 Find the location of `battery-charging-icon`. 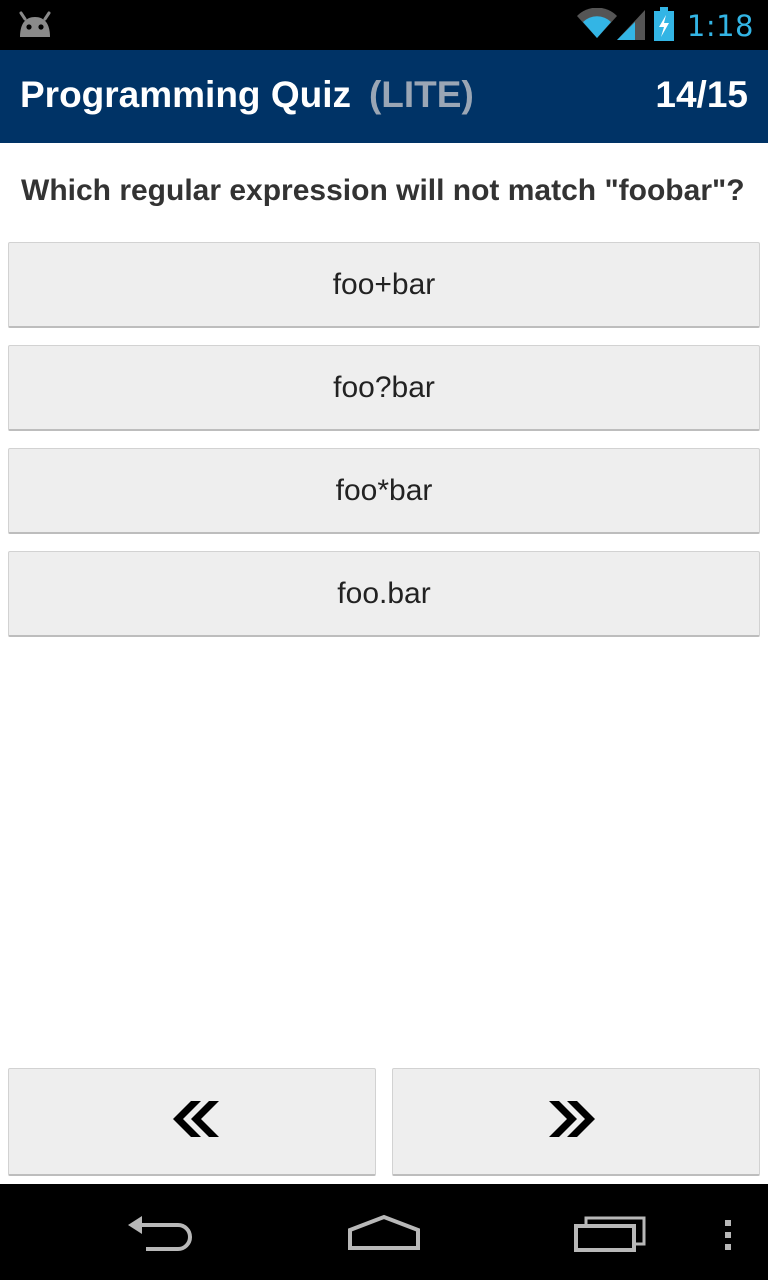

battery-charging-icon is located at coordinates (664, 26).